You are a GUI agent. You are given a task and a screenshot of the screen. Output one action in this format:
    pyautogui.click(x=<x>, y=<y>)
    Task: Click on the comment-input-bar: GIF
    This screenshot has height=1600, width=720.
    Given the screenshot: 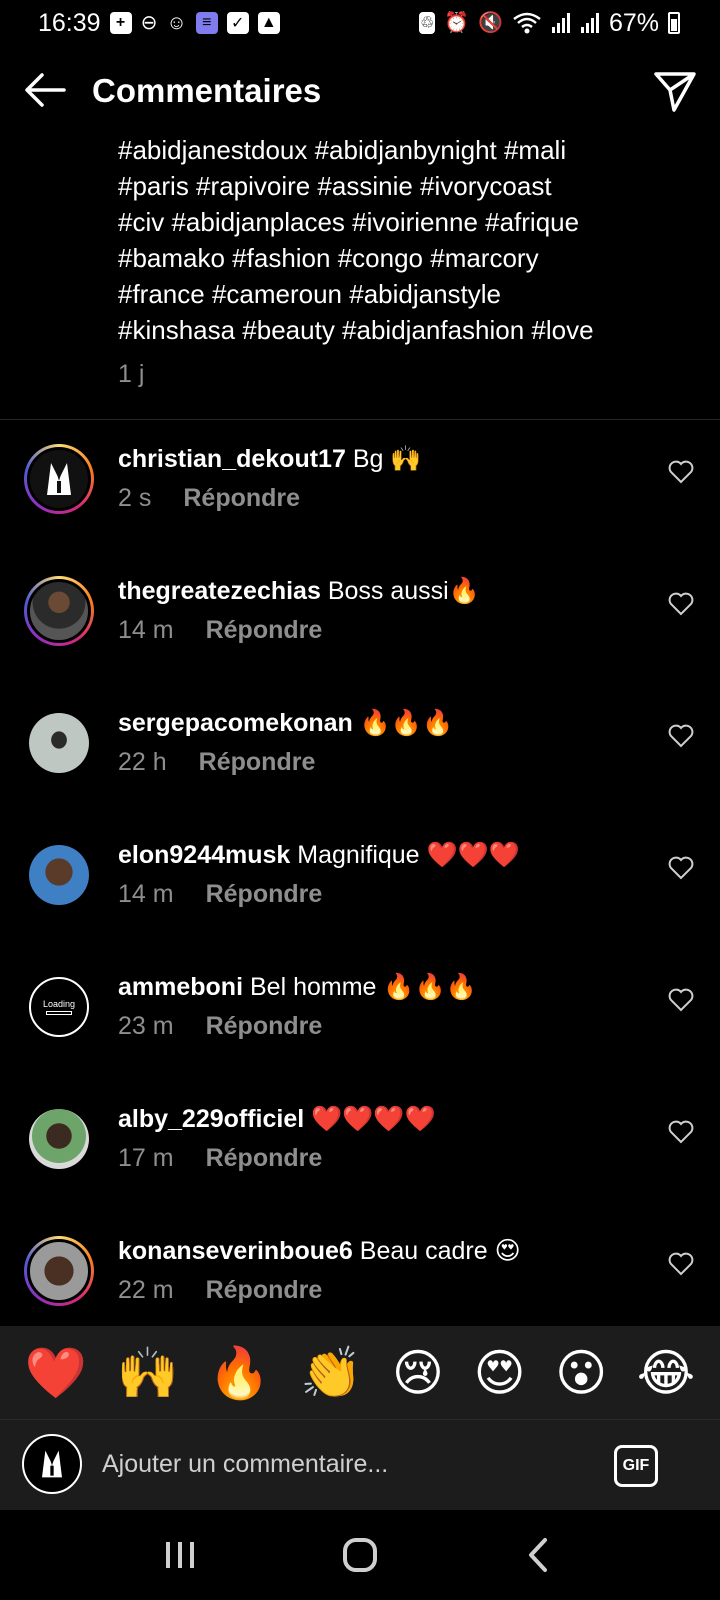 What is the action you would take?
    pyautogui.click(x=360, y=1465)
    